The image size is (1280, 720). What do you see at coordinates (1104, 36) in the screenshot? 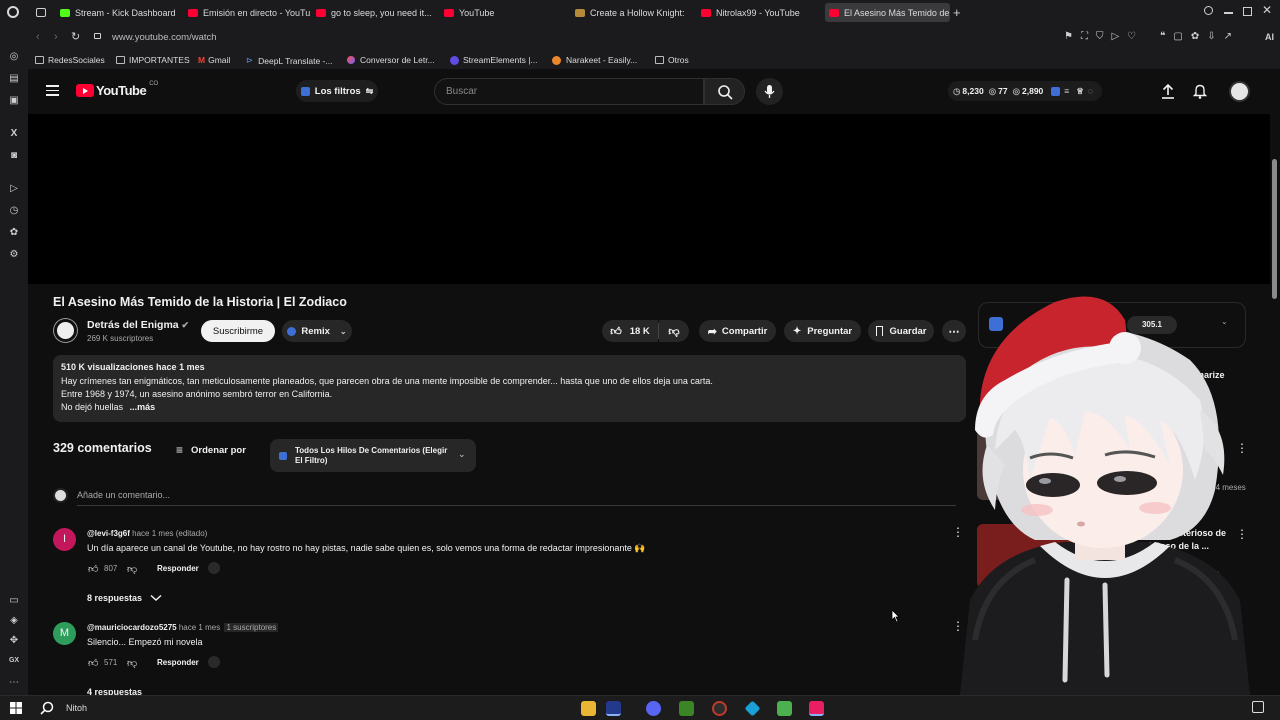
I see `addressbar-toolbar-icons: ⚑⛶⛉▷♡` at bounding box center [1104, 36].